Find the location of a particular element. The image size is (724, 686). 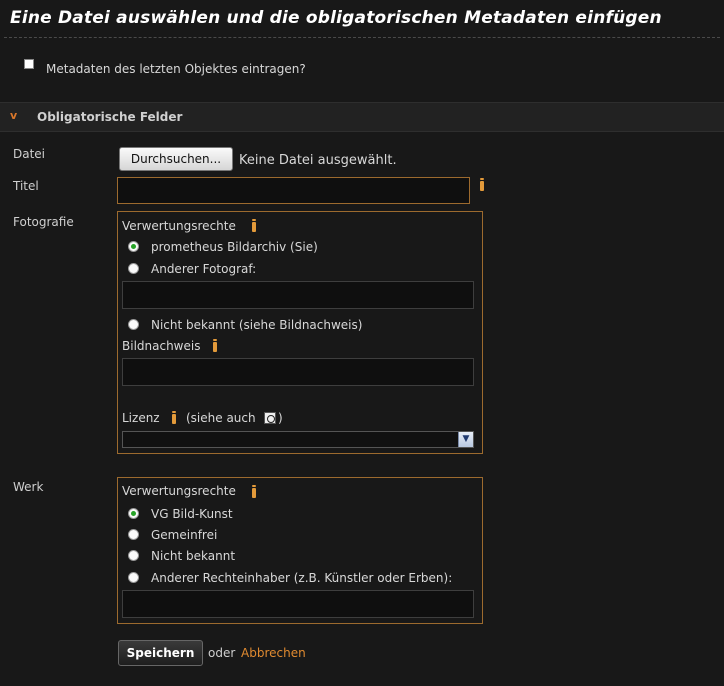

radio-other-photographer is located at coordinates (133, 268).